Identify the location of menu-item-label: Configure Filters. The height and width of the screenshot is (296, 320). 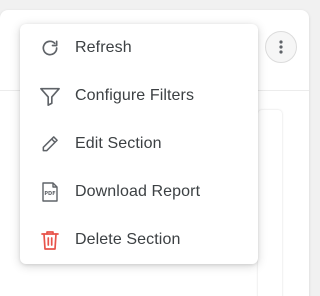
(135, 95).